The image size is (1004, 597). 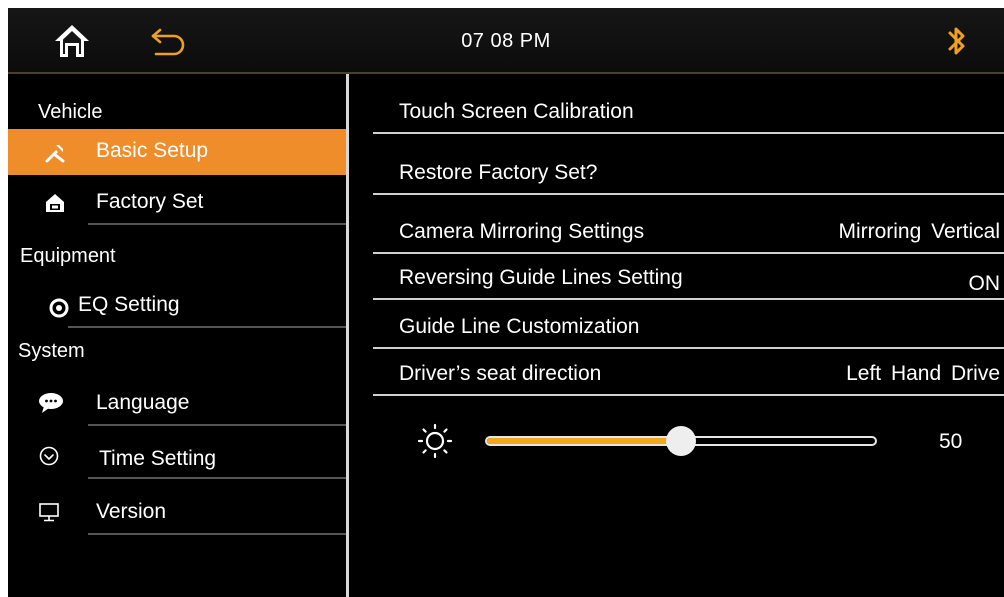 I want to click on setting-label: Restore Factory Set?, so click(x=498, y=172).